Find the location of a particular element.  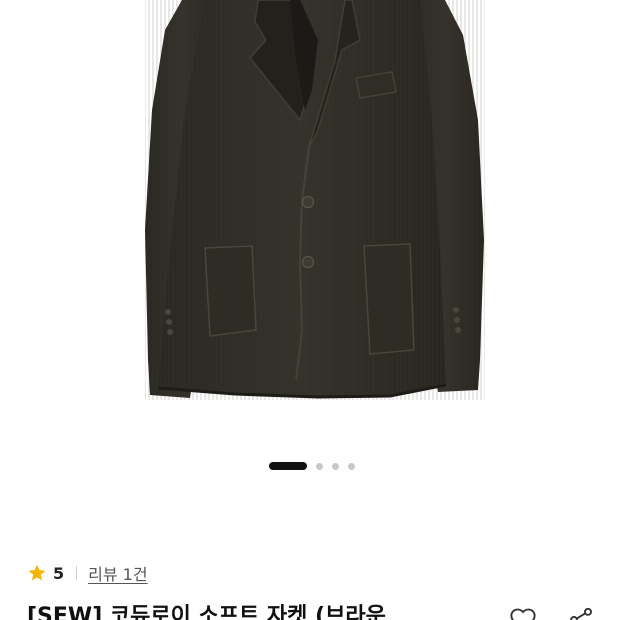

star-icon is located at coordinates (37, 572).